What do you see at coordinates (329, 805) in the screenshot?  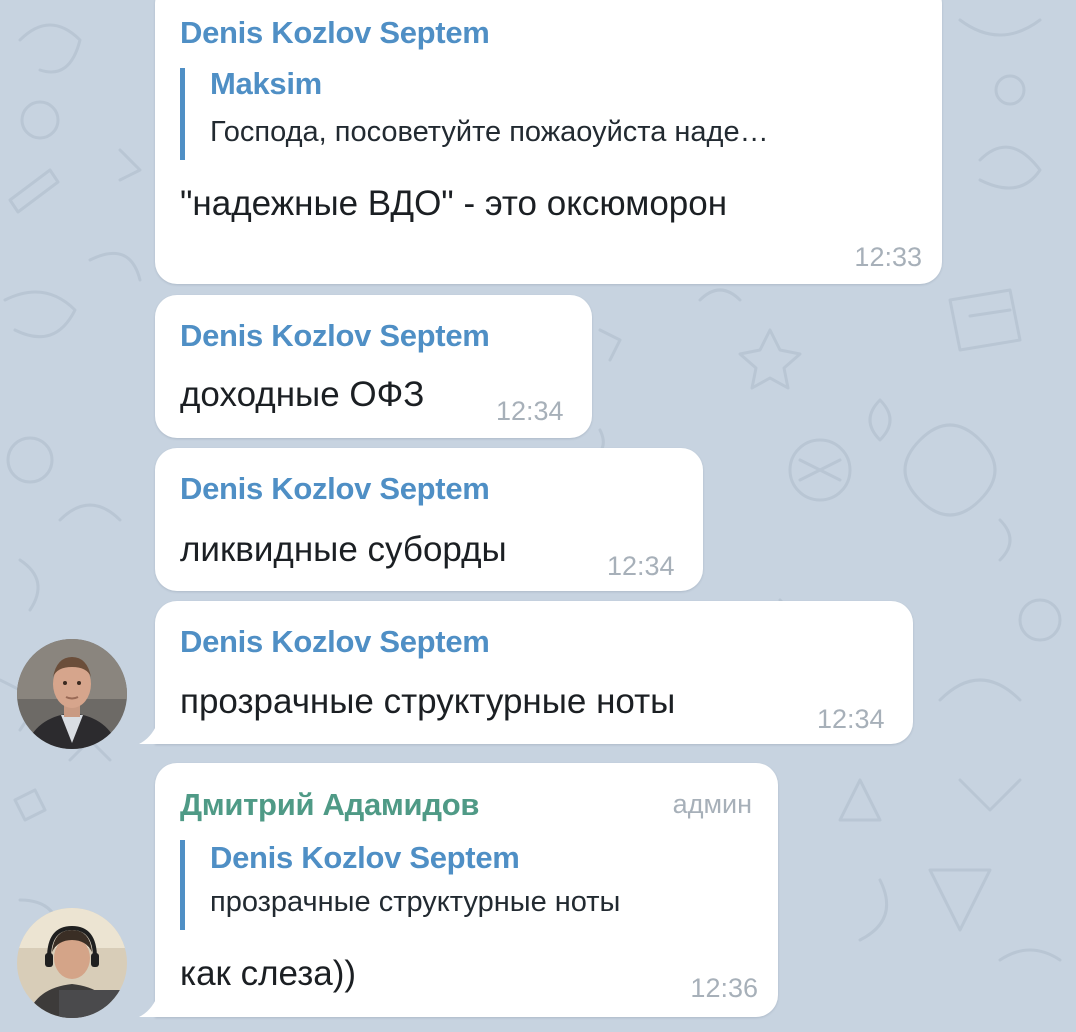 I see `sender-name: Дмитрий Адамидов` at bounding box center [329, 805].